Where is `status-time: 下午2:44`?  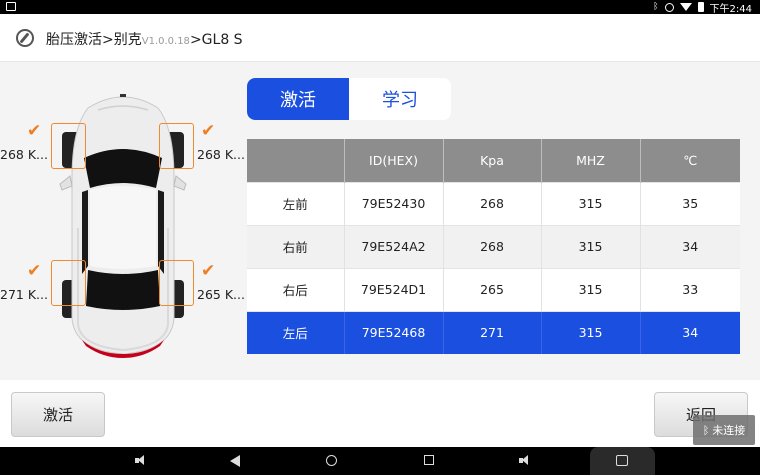 status-time: 下午2:44 is located at coordinates (730, 9).